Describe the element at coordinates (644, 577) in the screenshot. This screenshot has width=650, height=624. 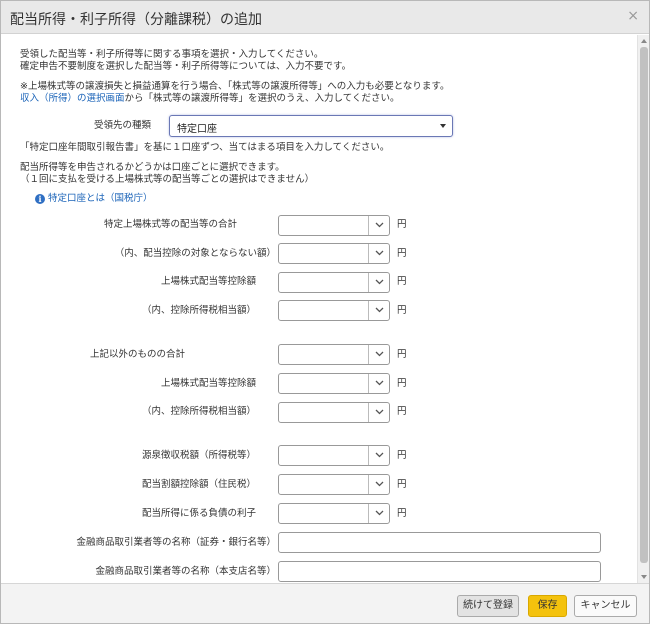
I see `scroll-down-icon` at that location.